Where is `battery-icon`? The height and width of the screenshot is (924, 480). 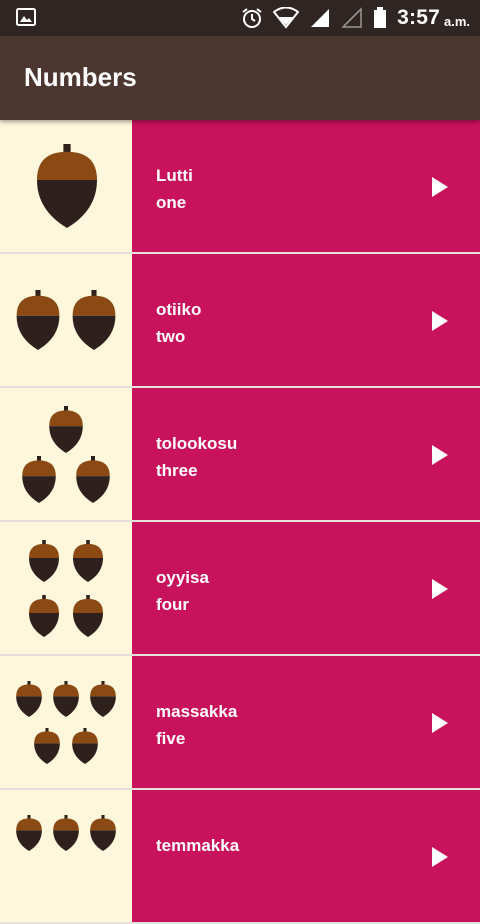
battery-icon is located at coordinates (380, 17).